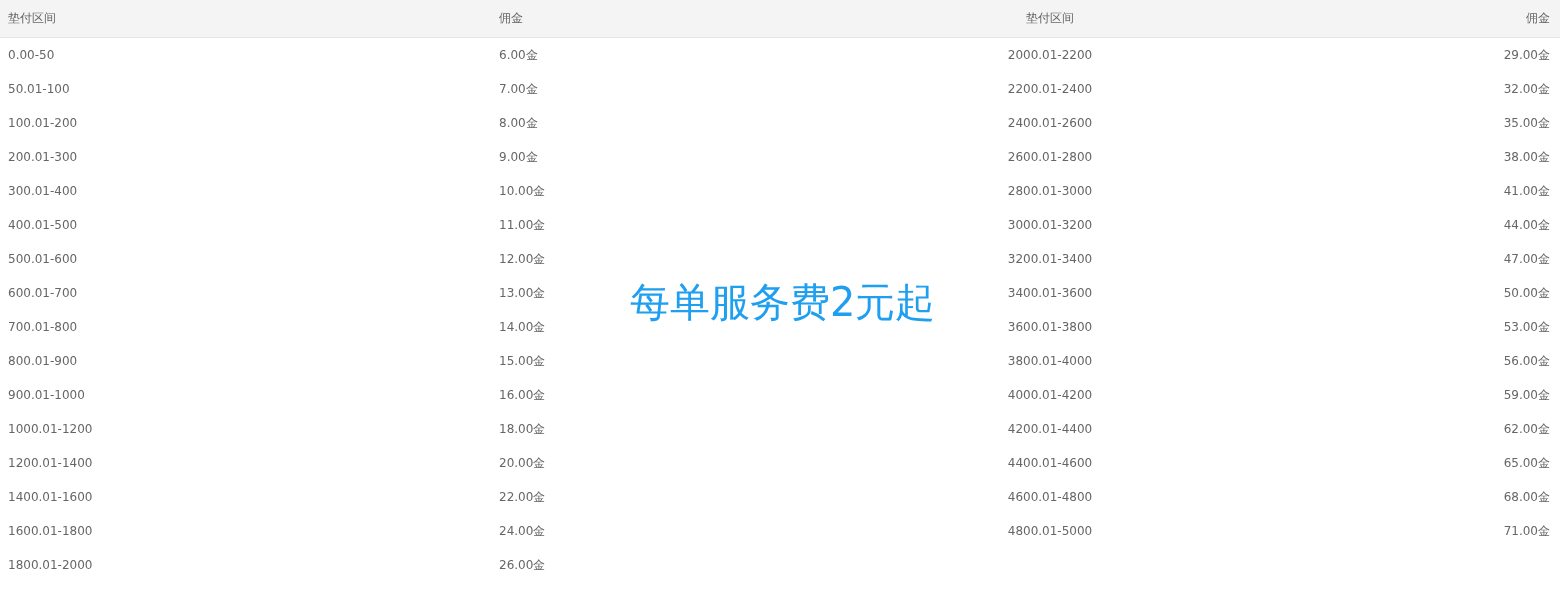 The width and height of the screenshot is (1565, 589). What do you see at coordinates (522, 394) in the screenshot?
I see `table-cell: 16.00金` at bounding box center [522, 394].